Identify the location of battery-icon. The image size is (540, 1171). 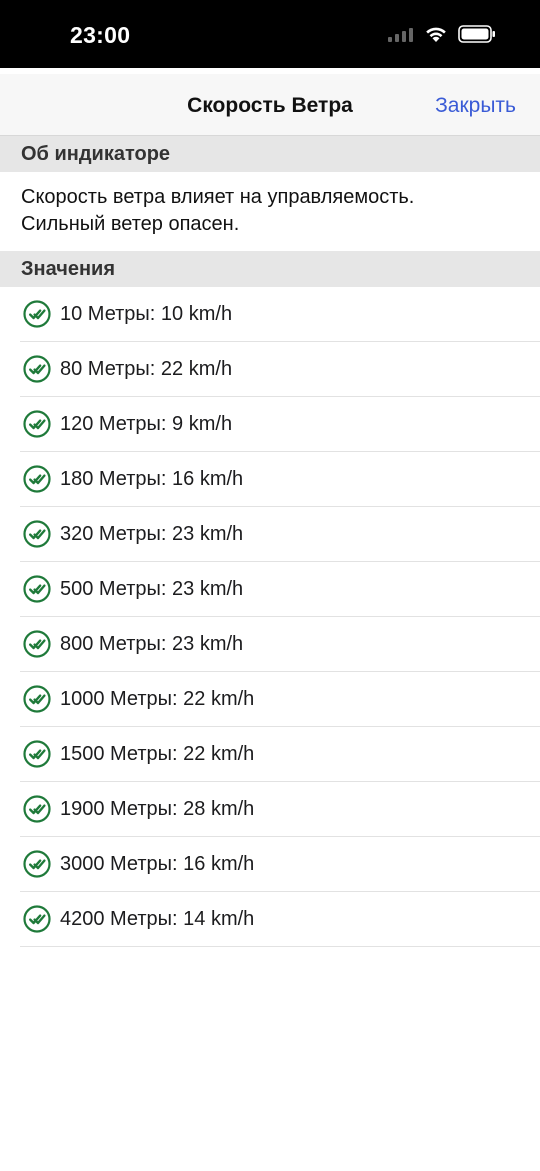
(477, 36).